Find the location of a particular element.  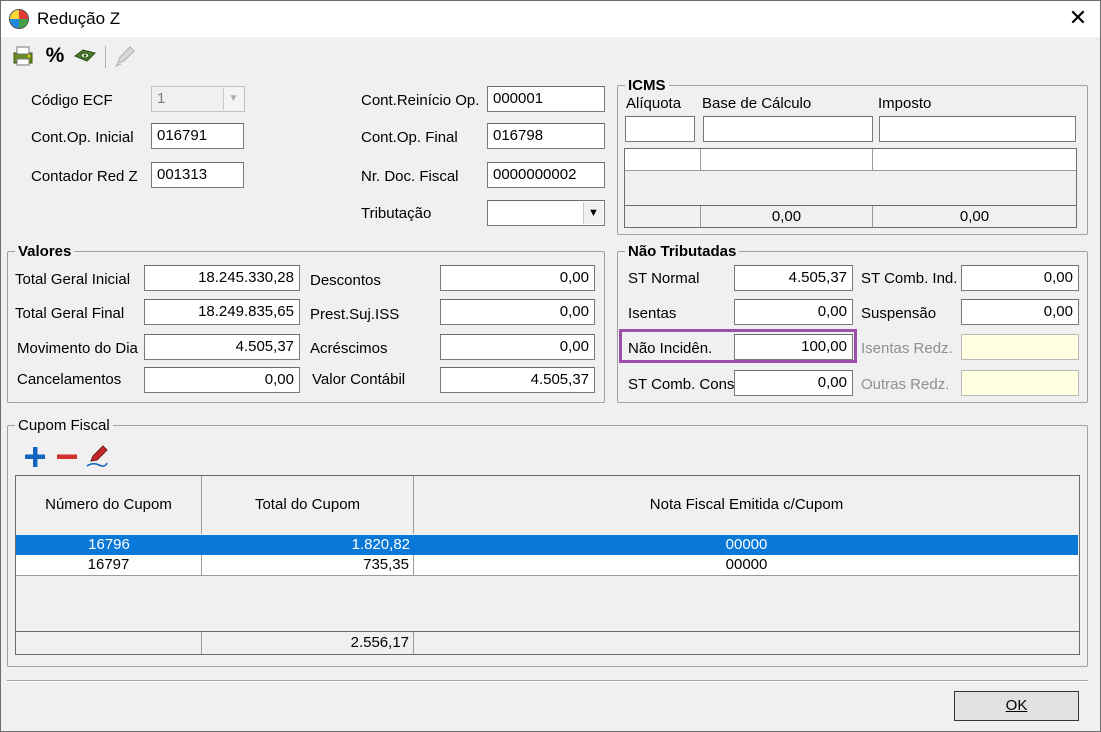

nao-incidencia-label: Não Incidên. is located at coordinates (670, 348).